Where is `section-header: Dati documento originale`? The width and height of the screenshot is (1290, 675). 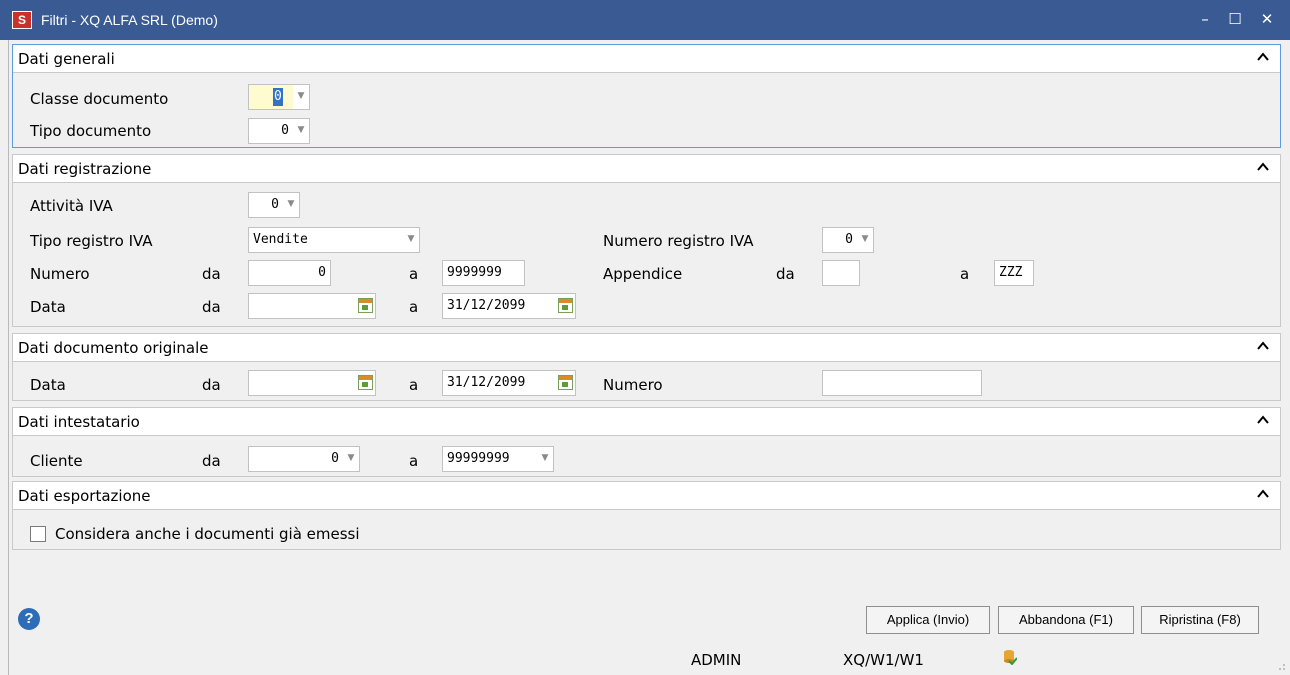 section-header: Dati documento originale is located at coordinates (646, 348).